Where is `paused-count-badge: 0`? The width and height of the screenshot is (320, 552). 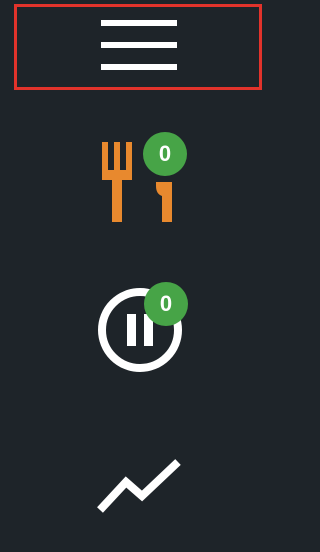
paused-count-badge: 0 is located at coordinates (166, 304).